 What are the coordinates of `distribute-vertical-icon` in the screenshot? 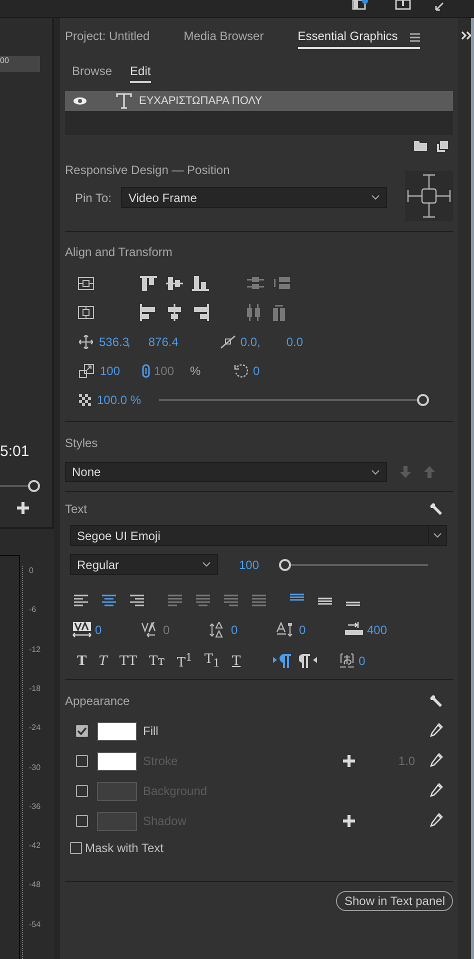 It's located at (255, 283).